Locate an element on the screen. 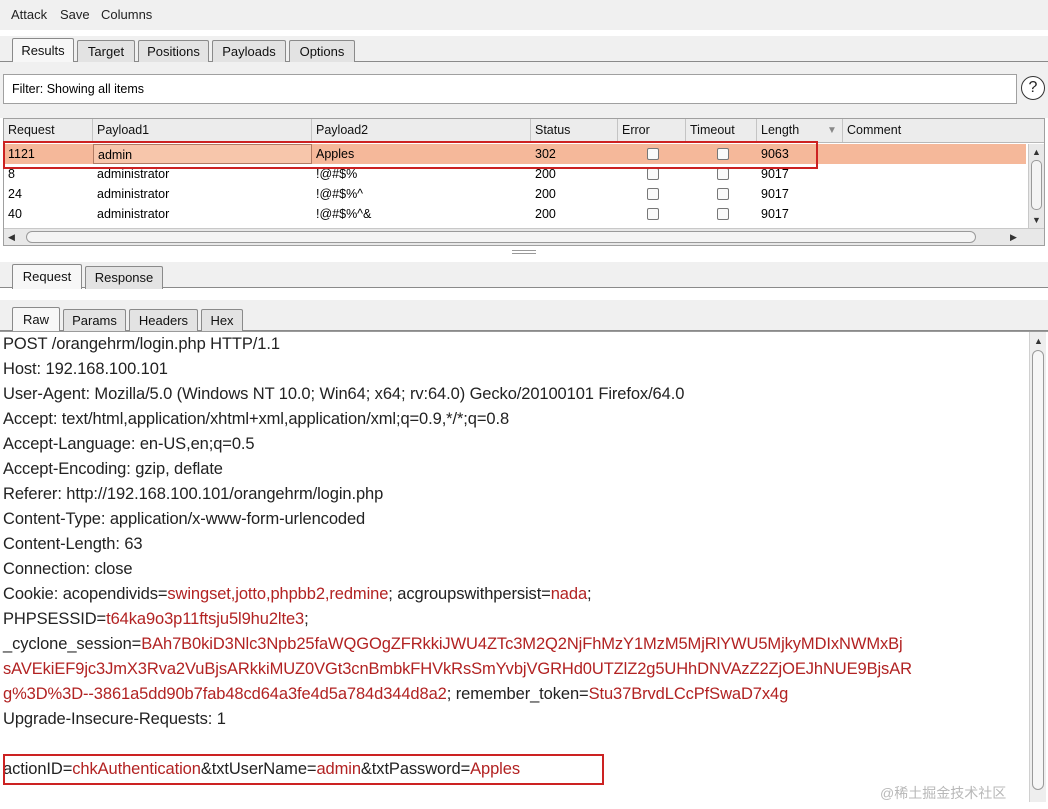  tab-response: Response is located at coordinates (124, 277).